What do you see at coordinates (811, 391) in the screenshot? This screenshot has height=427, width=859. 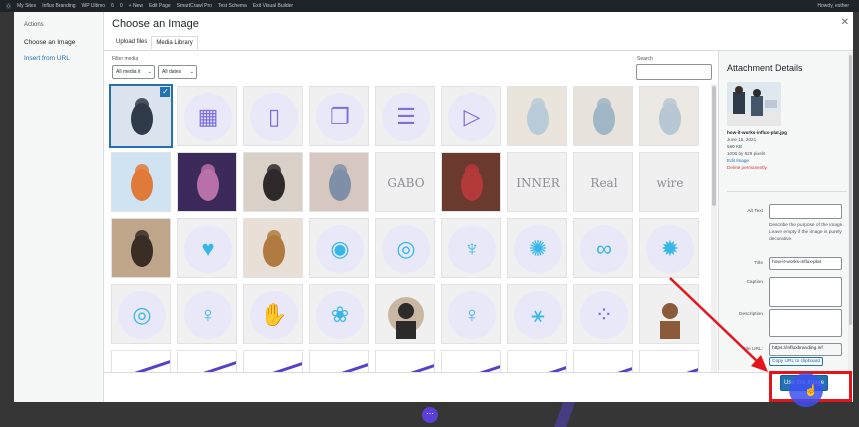 I see `pointer-hand-icon: ☝` at bounding box center [811, 391].